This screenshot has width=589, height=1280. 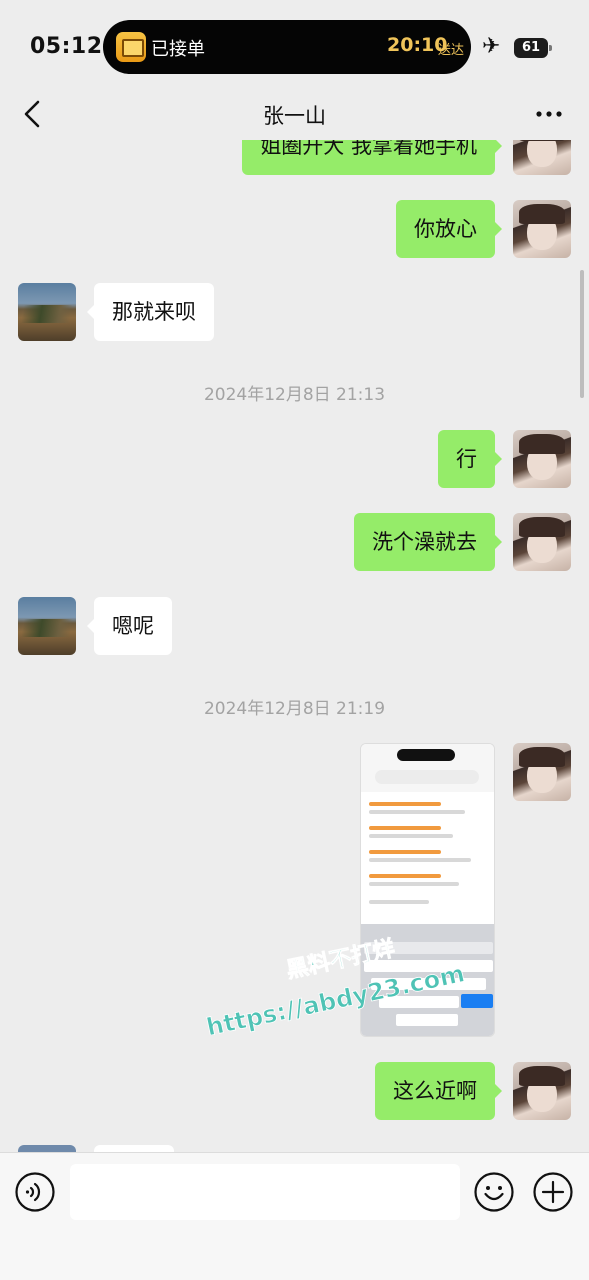 What do you see at coordinates (427, 980) in the screenshot?
I see `screenshot-keyboard` at bounding box center [427, 980].